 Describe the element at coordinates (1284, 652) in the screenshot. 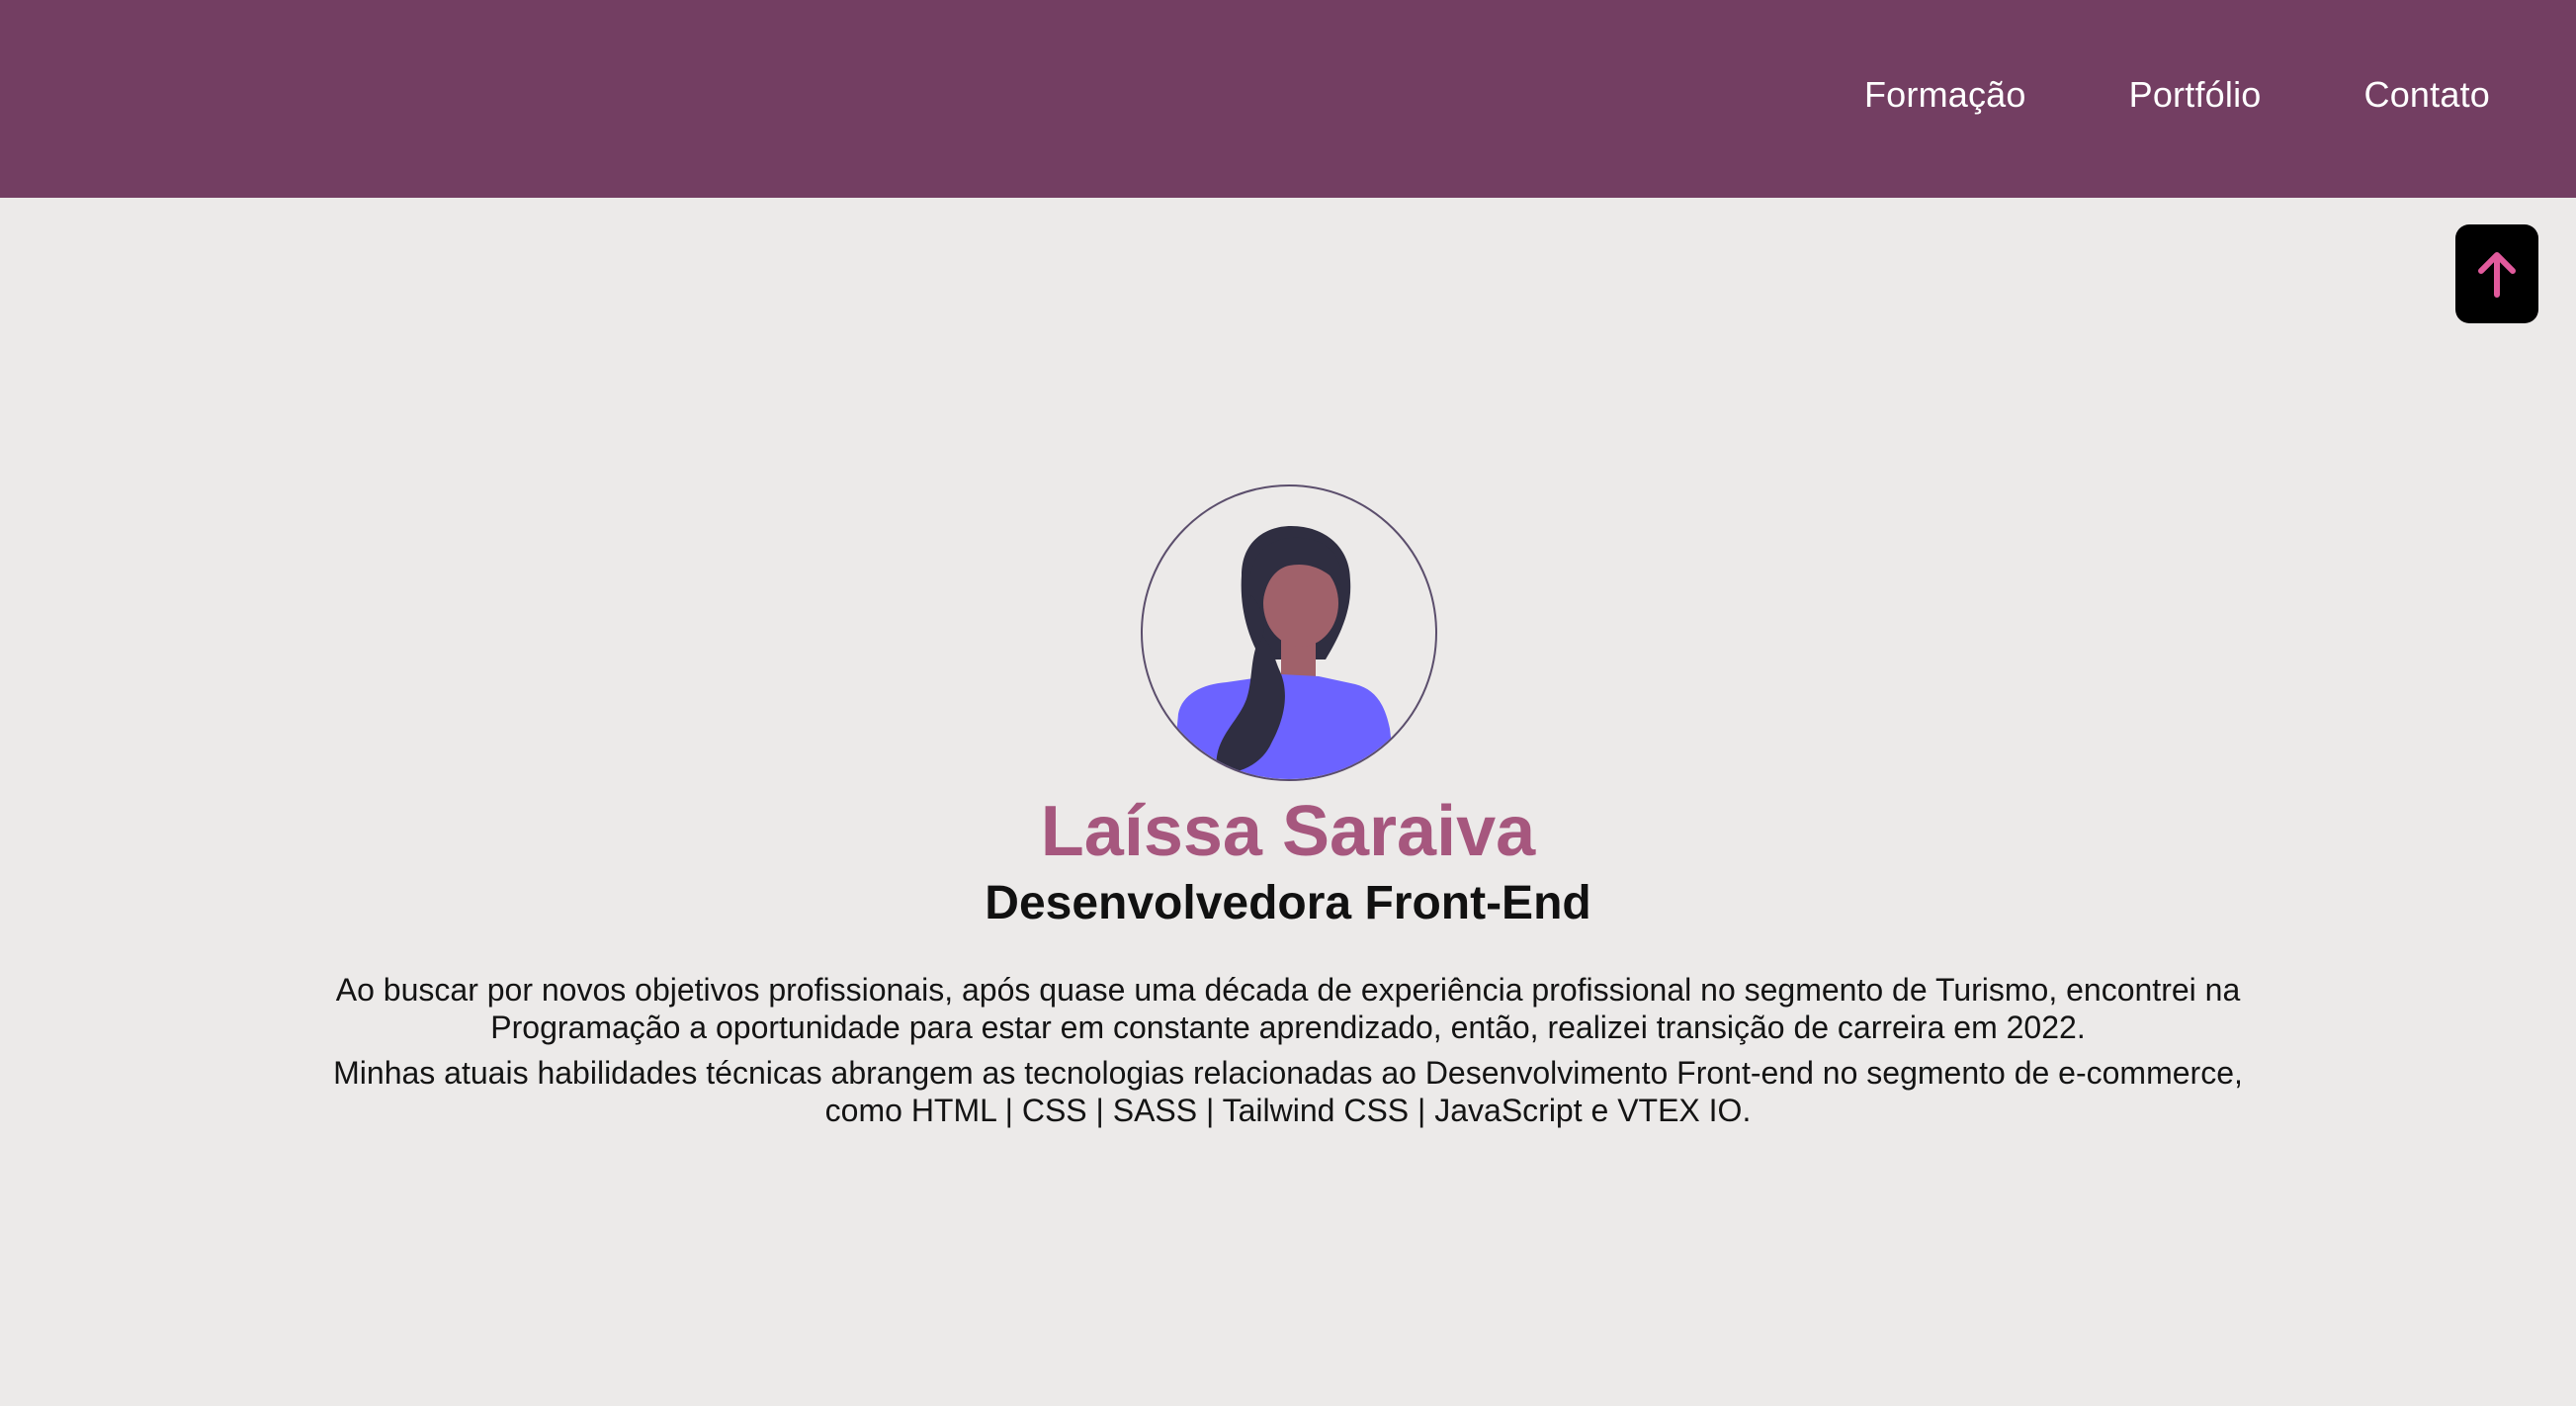

I see `woman-avatar-illustration` at that location.